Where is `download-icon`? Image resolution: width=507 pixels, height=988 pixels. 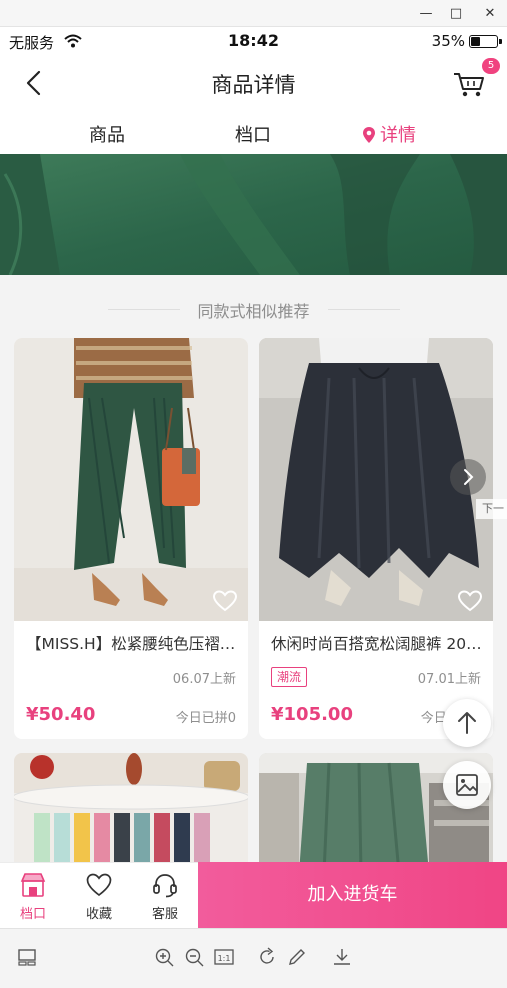 download-icon is located at coordinates (342, 957).